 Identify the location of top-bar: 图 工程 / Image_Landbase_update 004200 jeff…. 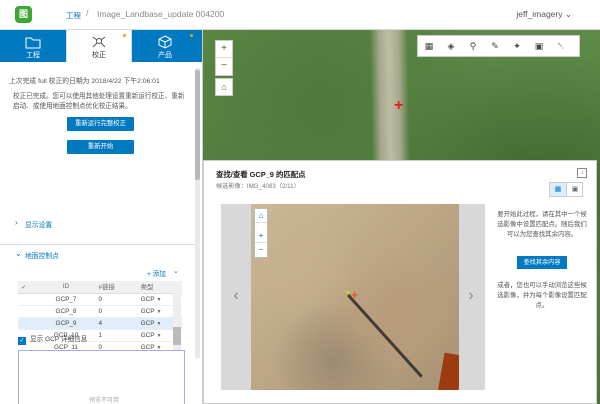
(300, 15).